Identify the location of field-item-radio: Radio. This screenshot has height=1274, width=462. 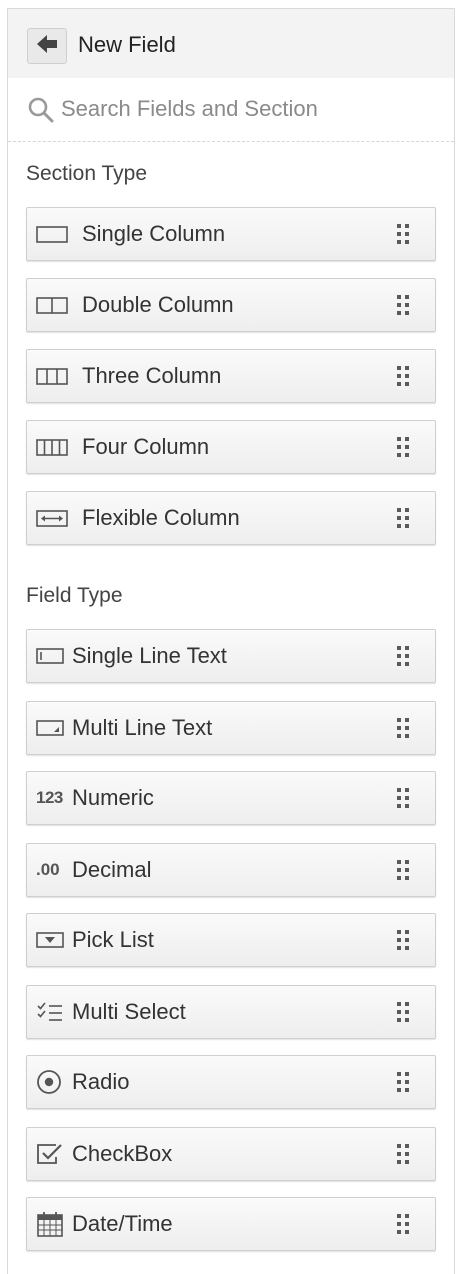
(231, 1082).